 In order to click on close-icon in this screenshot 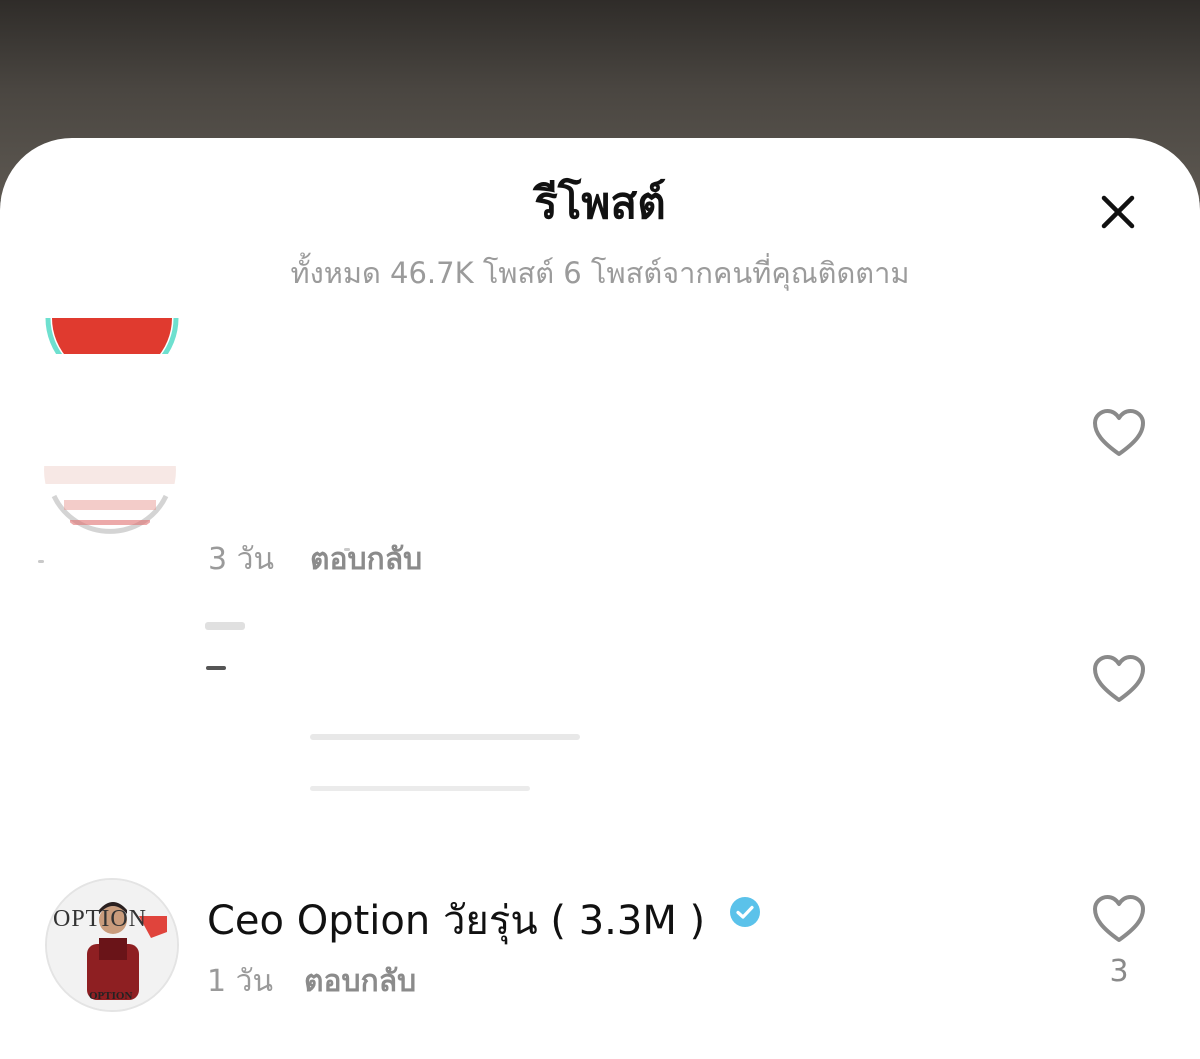, I will do `click(1118, 212)`.